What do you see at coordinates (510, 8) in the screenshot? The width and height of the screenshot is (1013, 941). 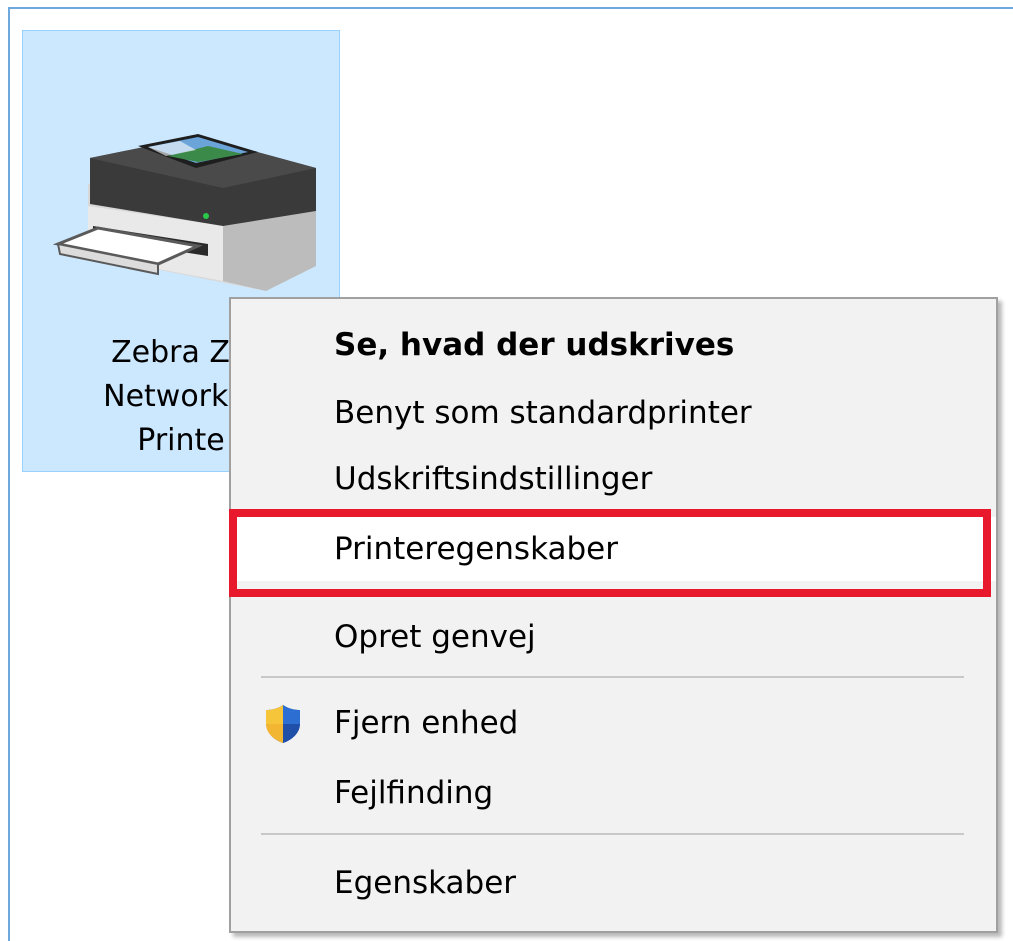 I see `window-frame-top` at bounding box center [510, 8].